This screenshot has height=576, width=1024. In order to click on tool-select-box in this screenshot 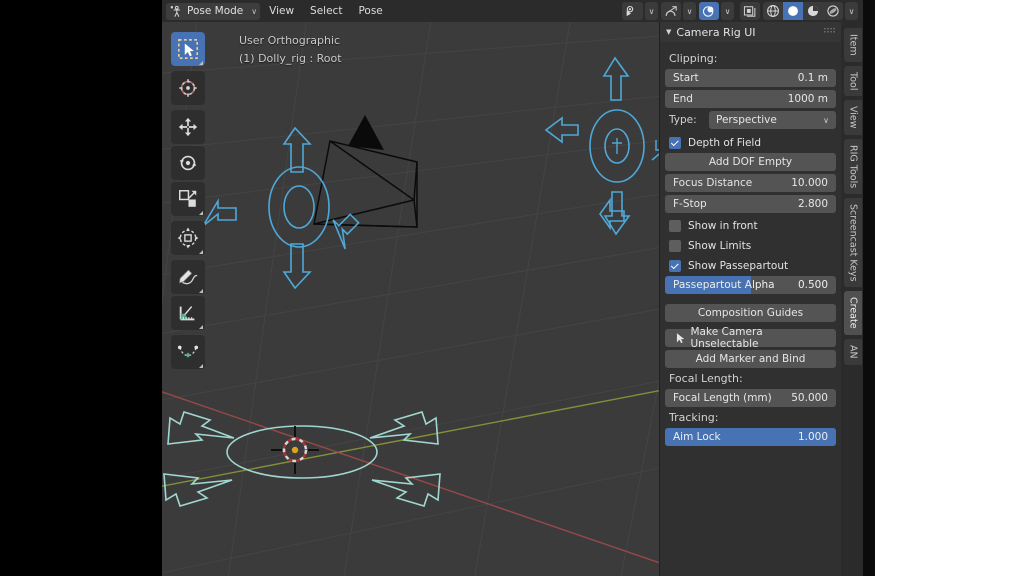, I will do `click(188, 49)`.